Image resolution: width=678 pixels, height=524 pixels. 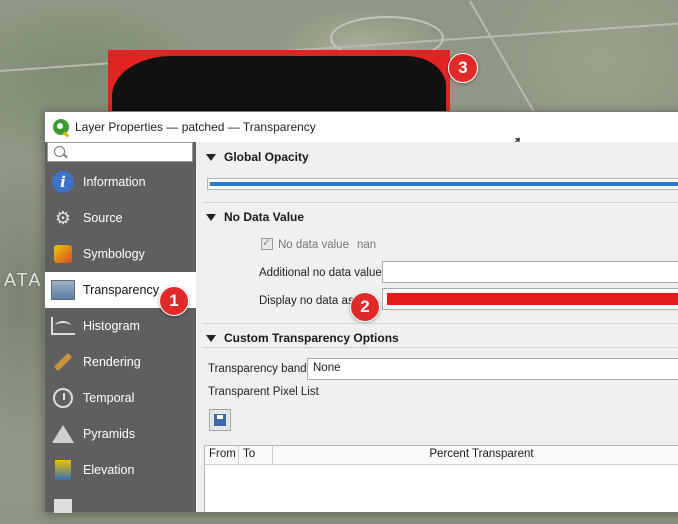 What do you see at coordinates (306, 301) in the screenshot?
I see `display-no-data-label: Display no data as` at bounding box center [306, 301].